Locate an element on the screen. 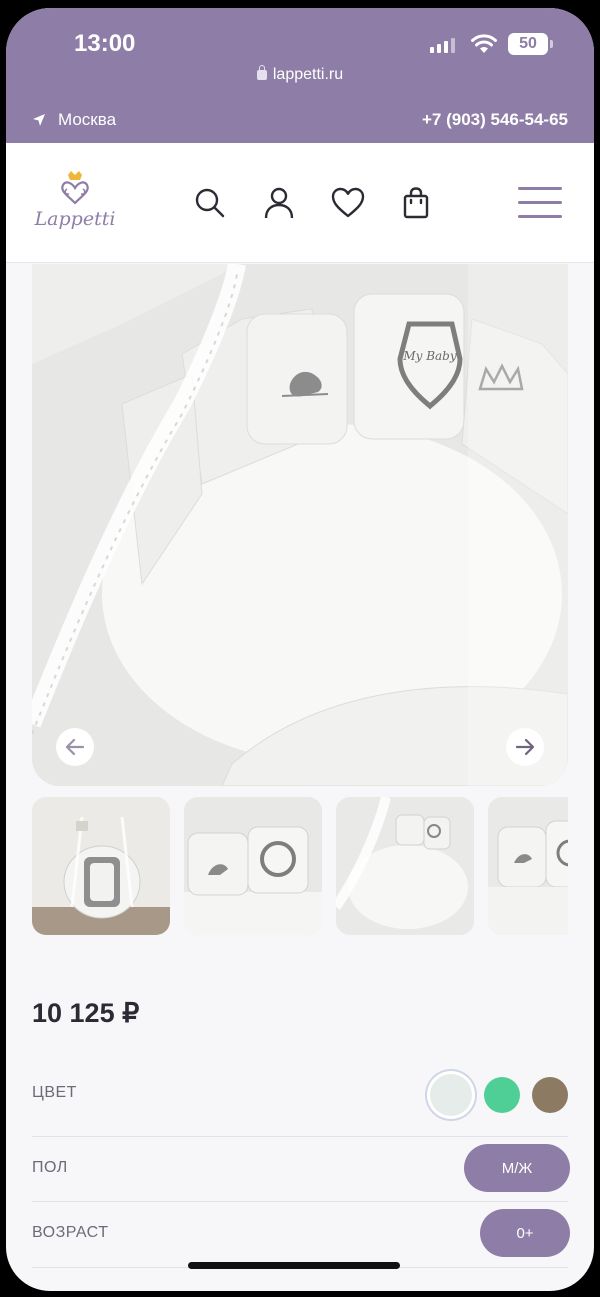 Image resolution: width=600 pixels, height=1297 pixels. status-time: 13:00 is located at coordinates (105, 43).